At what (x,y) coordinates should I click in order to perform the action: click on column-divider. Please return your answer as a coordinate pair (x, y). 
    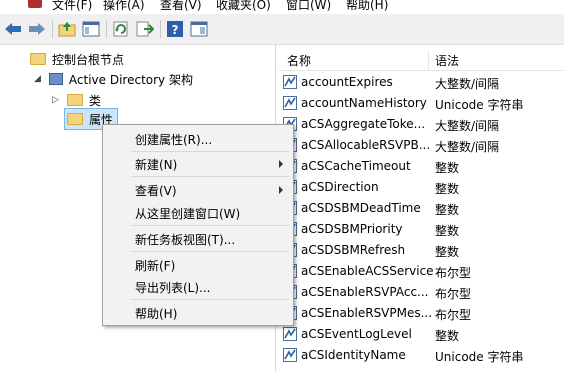
    Looking at the image, I should click on (428, 60).